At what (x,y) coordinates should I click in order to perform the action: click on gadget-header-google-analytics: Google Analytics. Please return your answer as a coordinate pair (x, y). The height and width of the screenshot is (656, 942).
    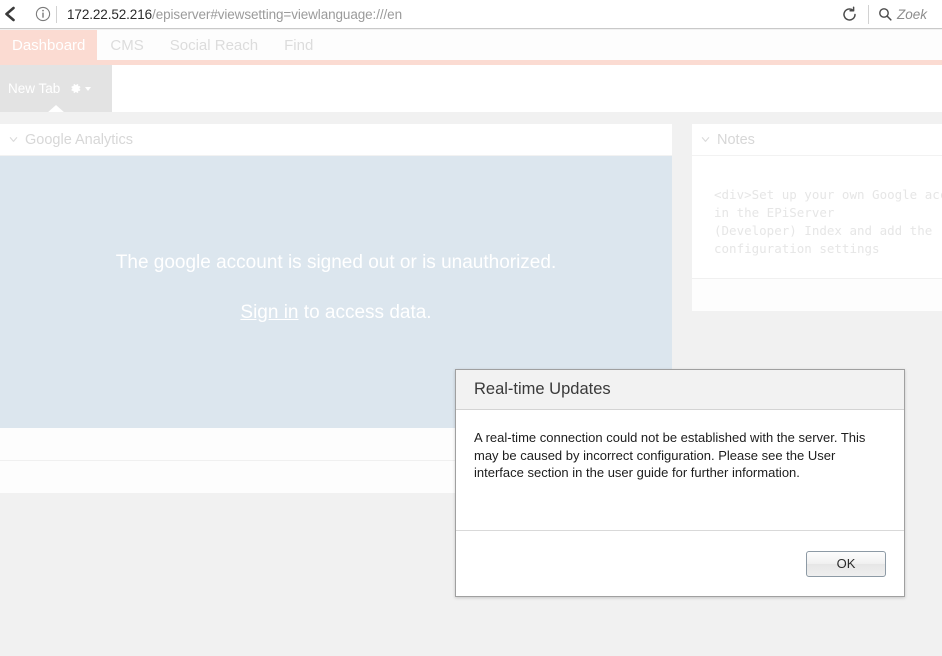
    Looking at the image, I should click on (336, 140).